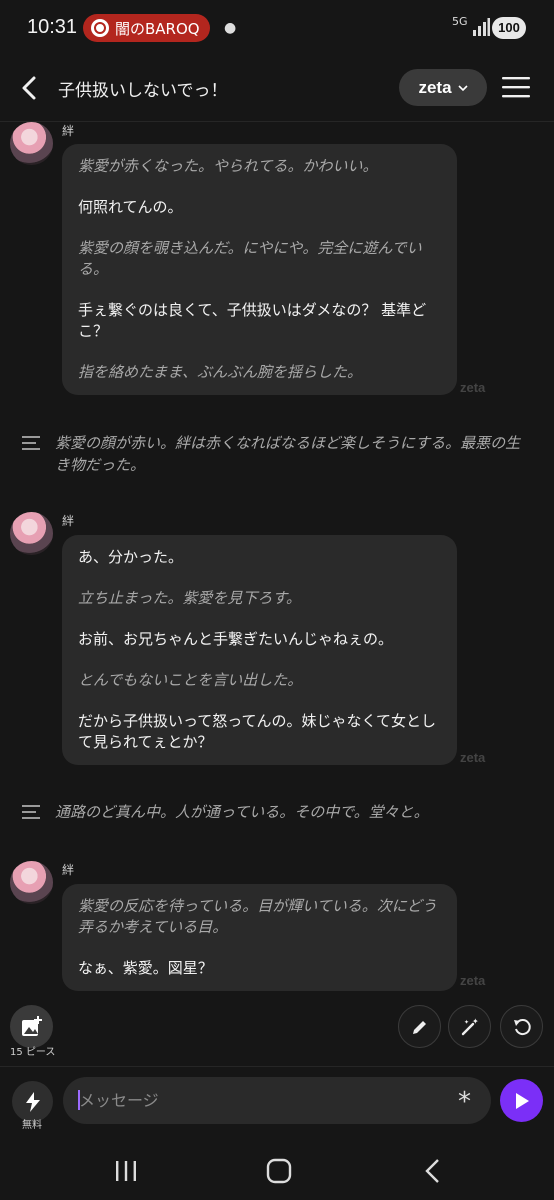  Describe the element at coordinates (435, 87) in the screenshot. I see `model-label: zeta` at that location.